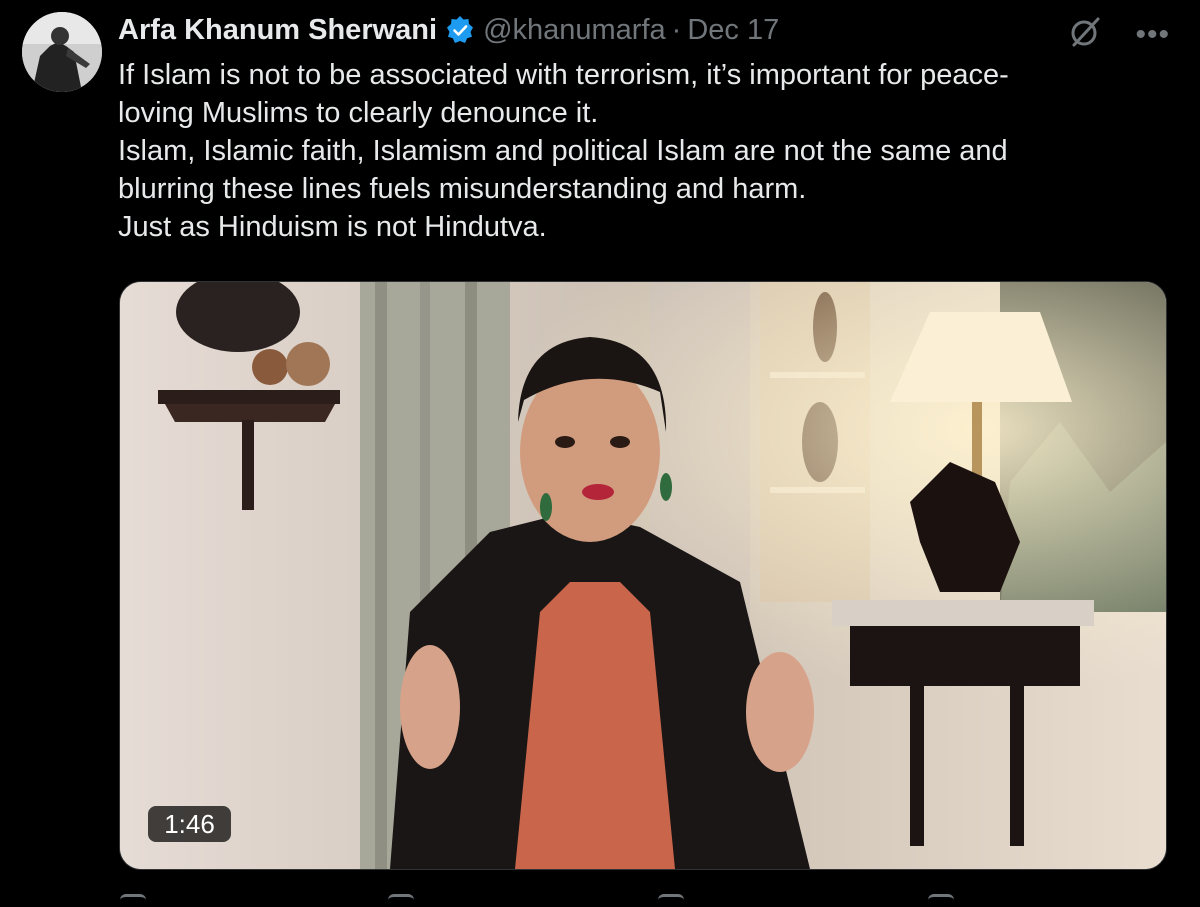  What do you see at coordinates (1117, 34) in the screenshot?
I see `tweet-top-actions: •••` at bounding box center [1117, 34].